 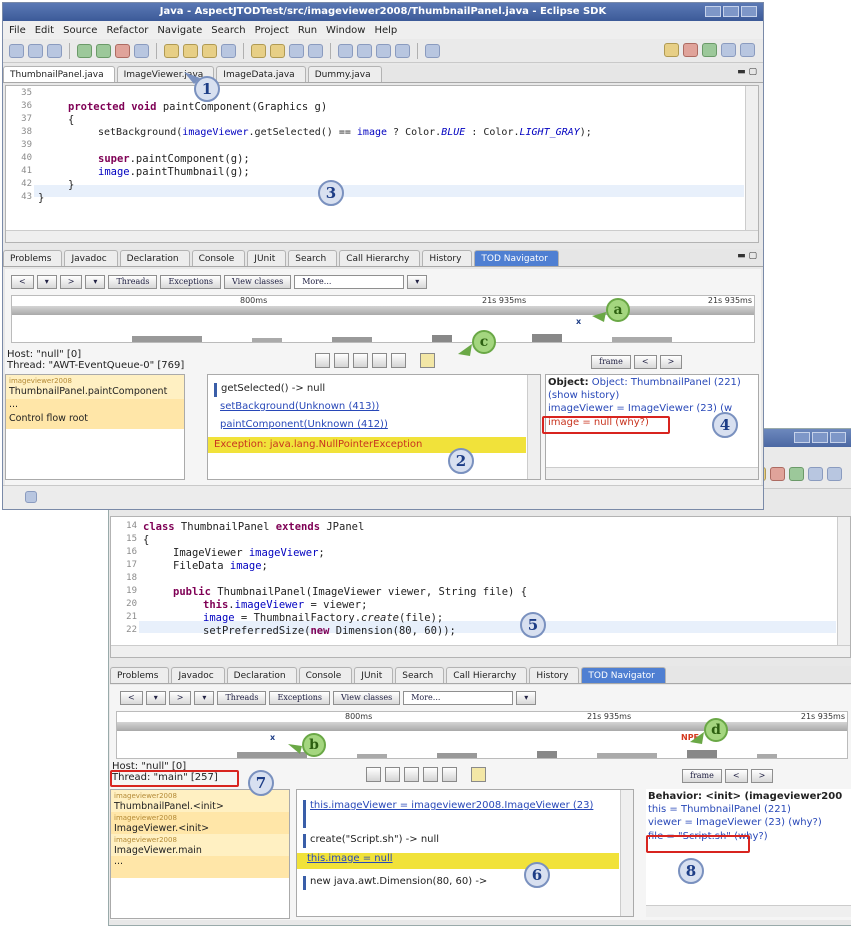 I want to click on stack-frame: imageviewer2008 ImageViewer.<init>, so click(x=200, y=823).